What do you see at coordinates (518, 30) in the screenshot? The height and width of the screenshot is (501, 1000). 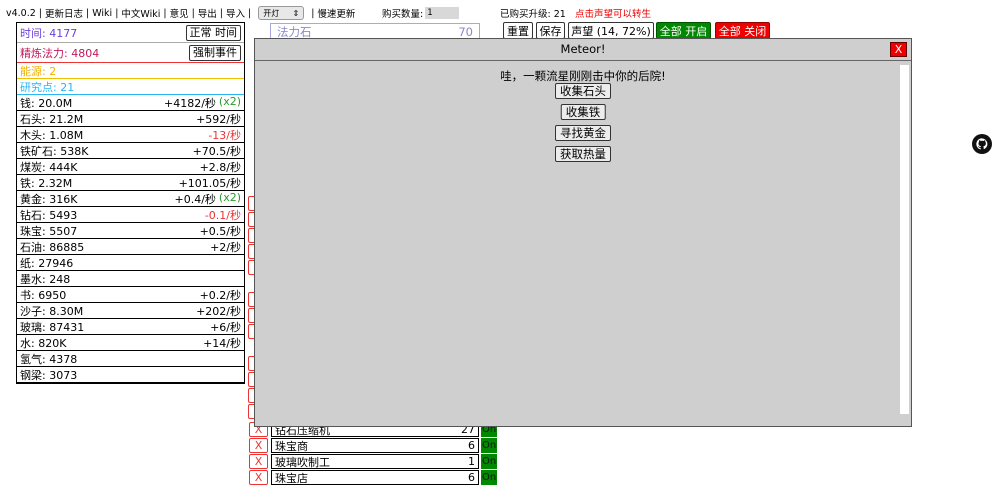 I see `reset-button: 重置` at bounding box center [518, 30].